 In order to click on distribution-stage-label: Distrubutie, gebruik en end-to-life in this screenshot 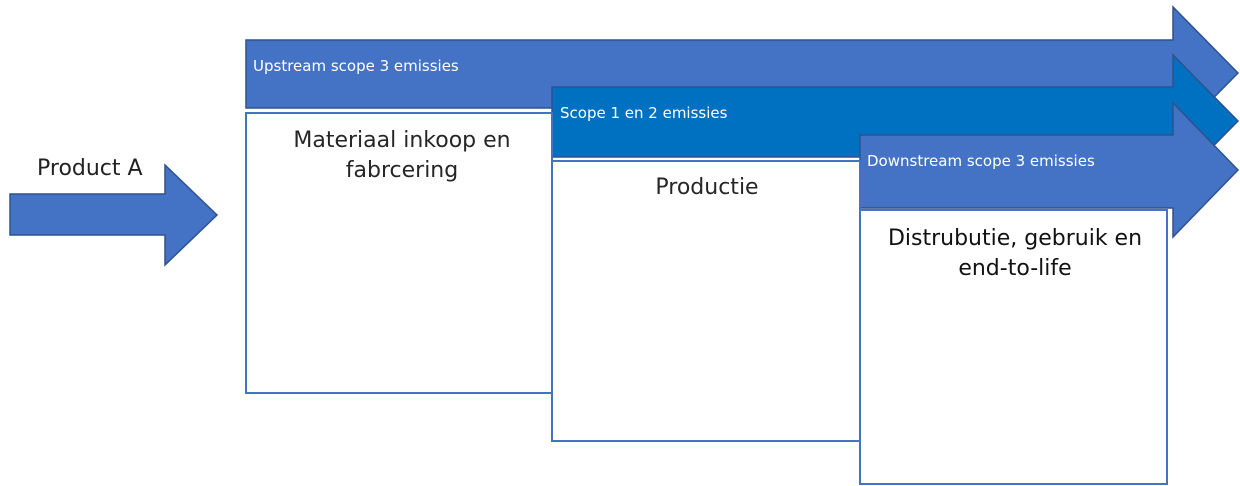, I will do `click(1015, 253)`.